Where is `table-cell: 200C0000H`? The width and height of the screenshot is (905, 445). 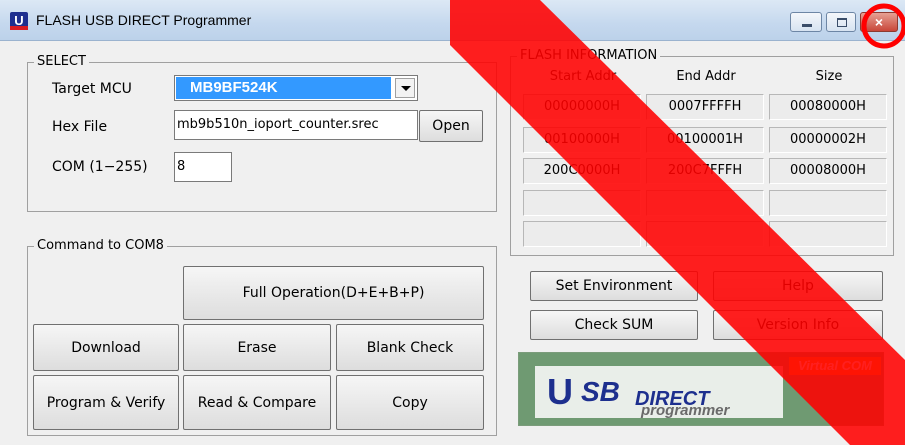 table-cell: 200C0000H is located at coordinates (582, 171).